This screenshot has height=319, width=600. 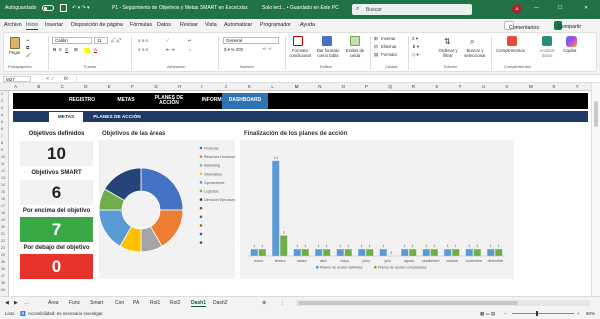 What do you see at coordinates (389, 46) in the screenshot?
I see `delete-cells-label: Eliminar` at bounding box center [389, 46].